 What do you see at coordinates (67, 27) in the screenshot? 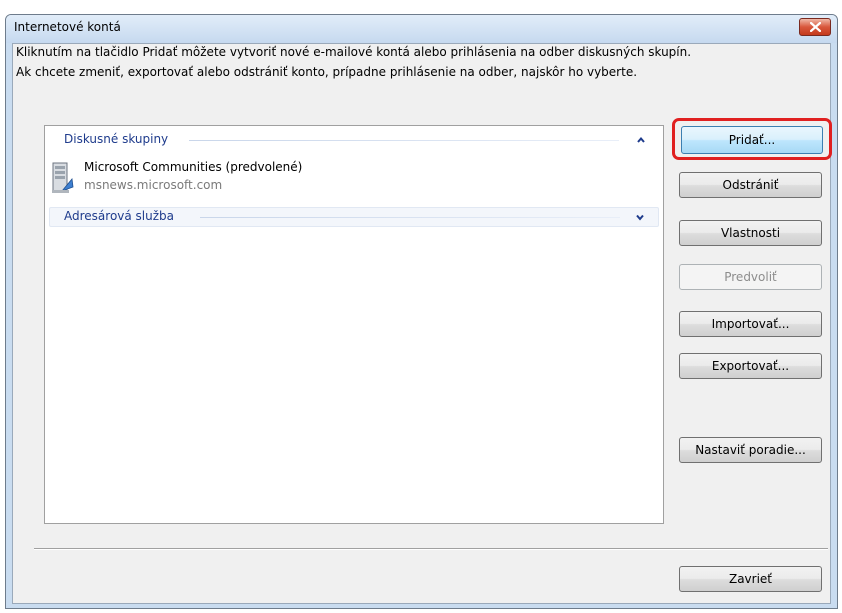
I see `window-title: Internetové kontá` at bounding box center [67, 27].